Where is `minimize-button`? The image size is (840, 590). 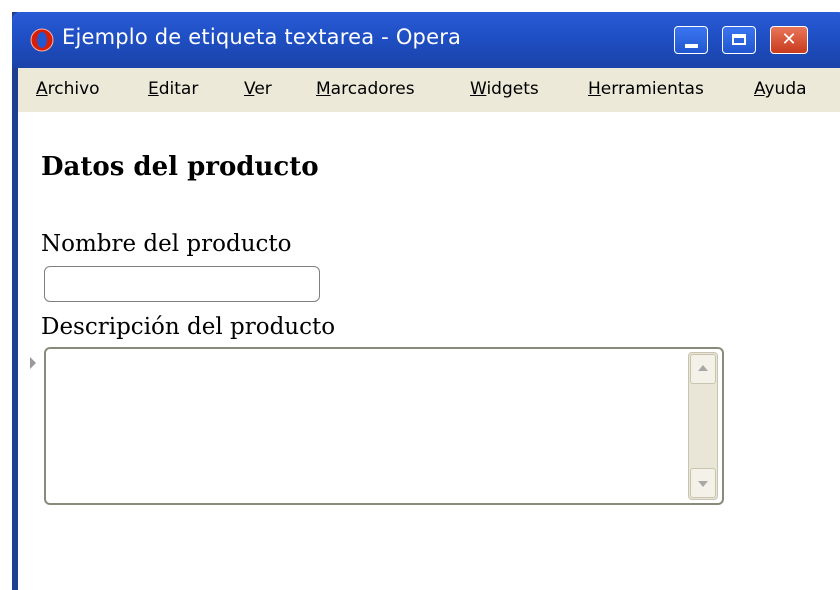
minimize-button is located at coordinates (691, 40).